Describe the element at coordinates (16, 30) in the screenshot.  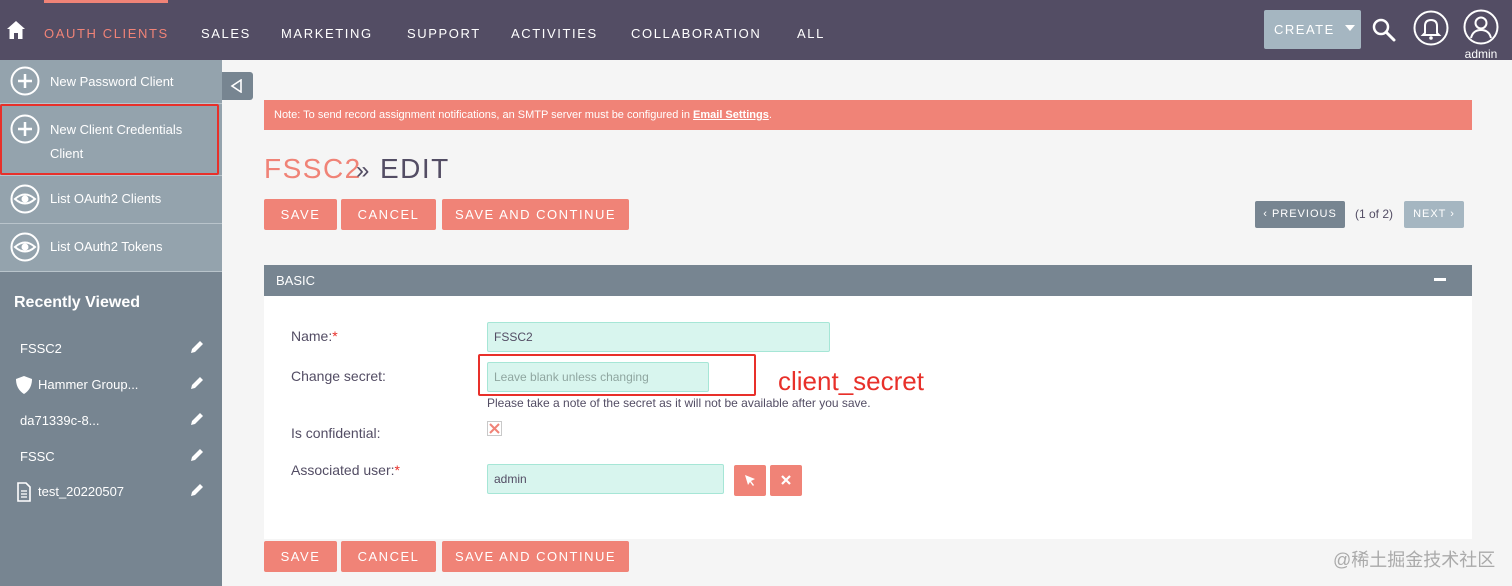
I see `home-icon` at that location.